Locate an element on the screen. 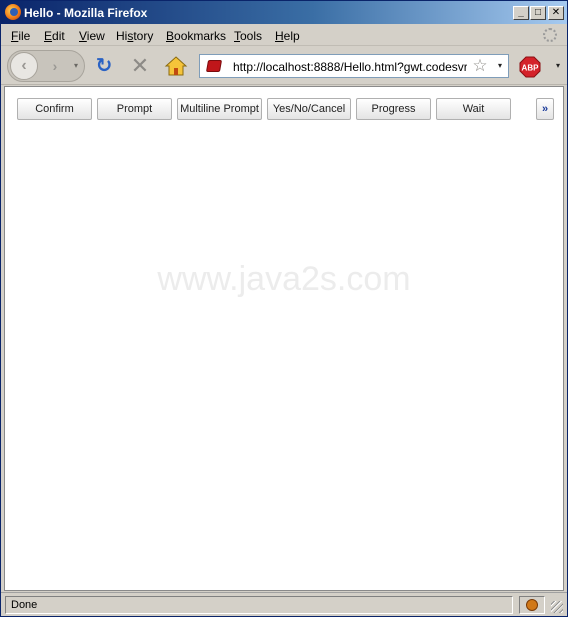 The image size is (568, 617). window-title: Hello - Mozilla Firefox is located at coordinates (86, 13).